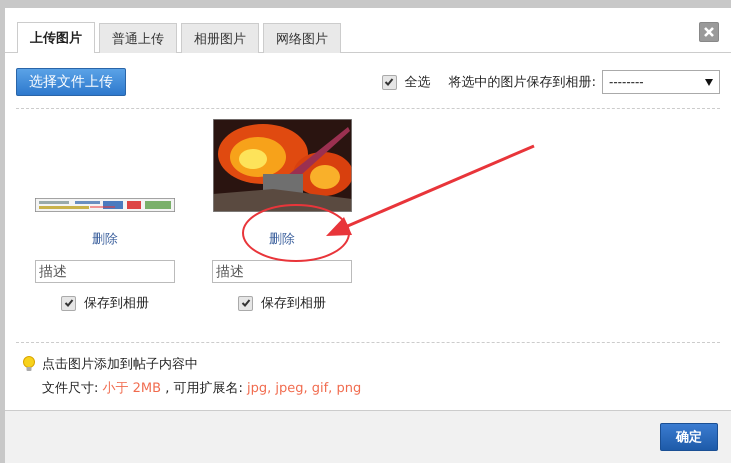 This screenshot has width=731, height=463. Describe the element at coordinates (138, 38) in the screenshot. I see `tab: 普通上传` at that location.